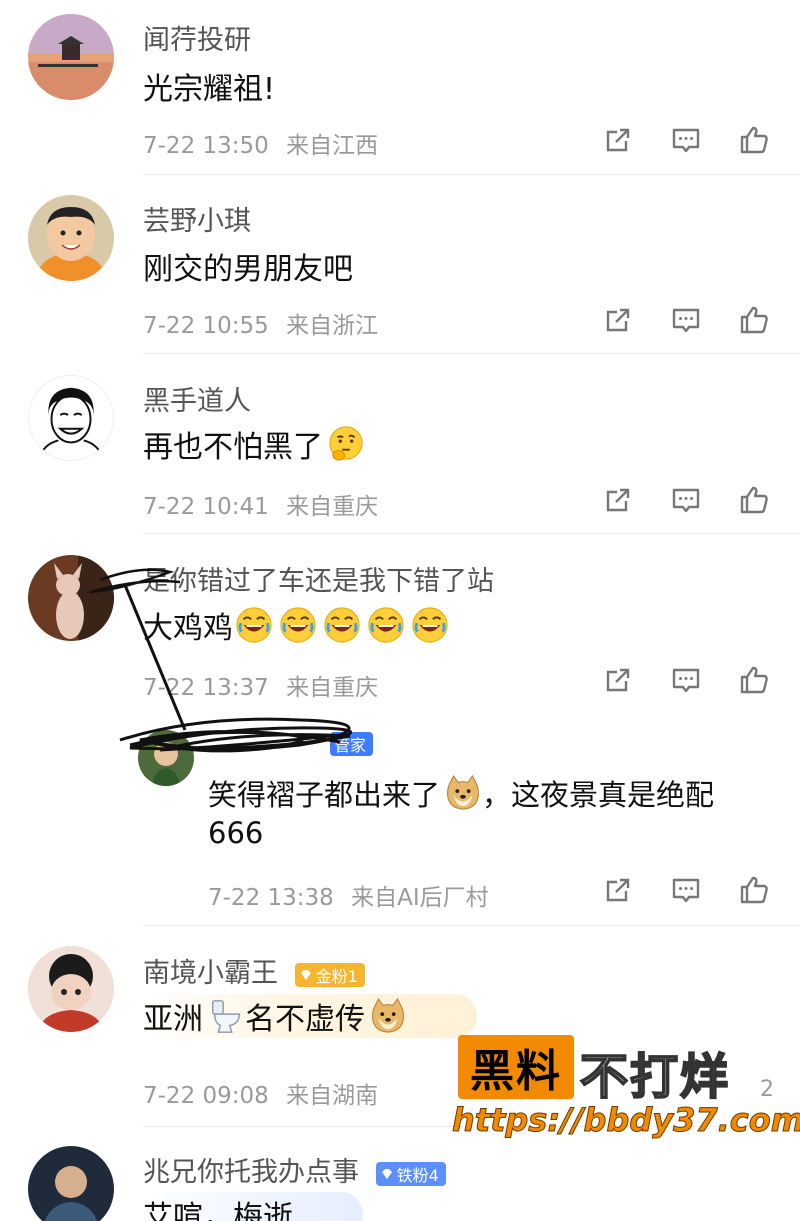  Describe the element at coordinates (346, 444) in the screenshot. I see `thinking-emoji-icon` at that location.